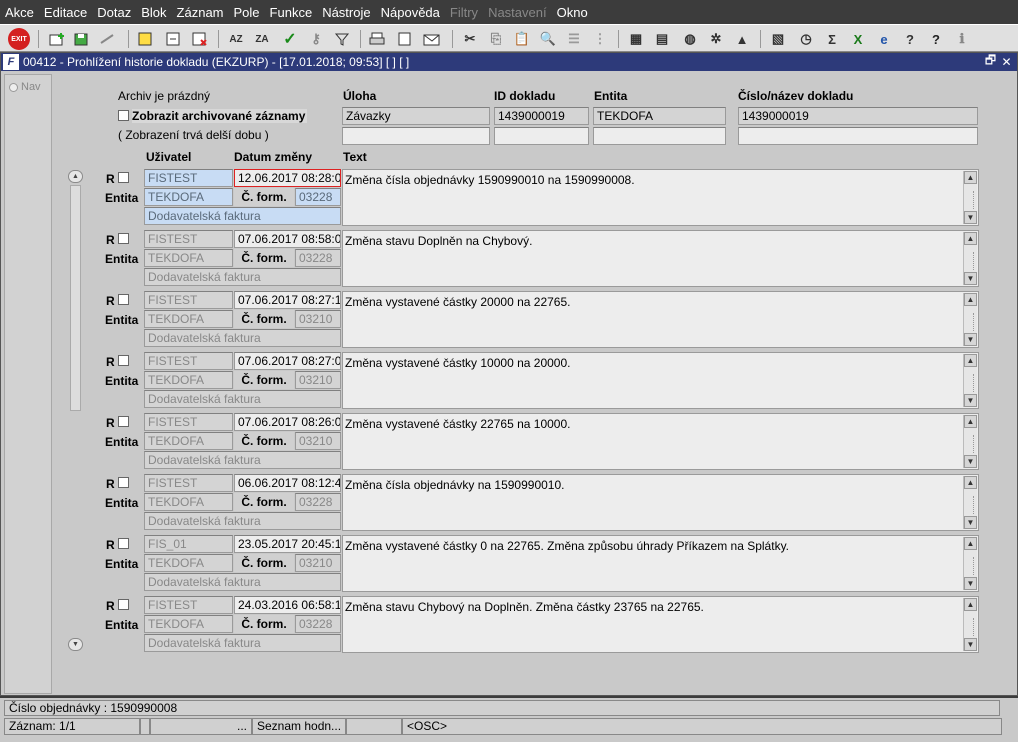  I want to click on paste-icon: 📋, so click(522, 39).